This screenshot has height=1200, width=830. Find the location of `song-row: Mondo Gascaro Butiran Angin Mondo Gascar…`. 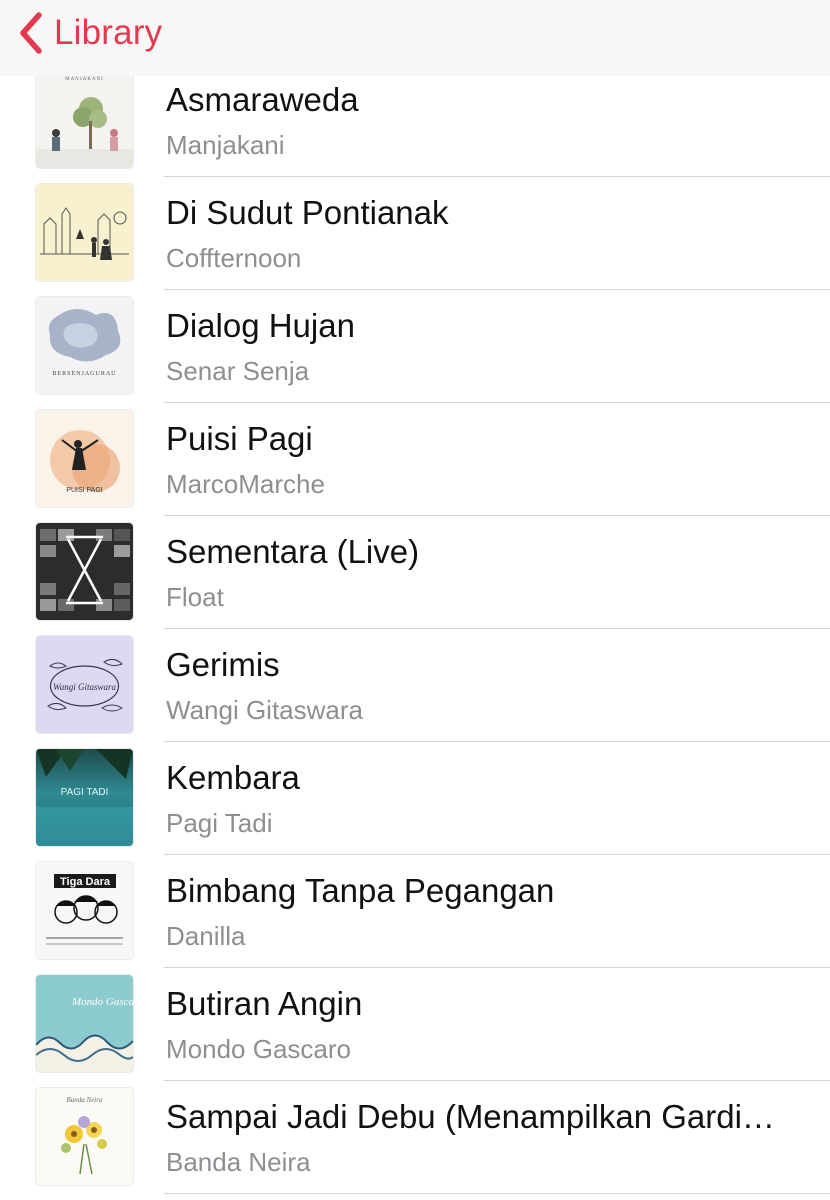

song-row: Mondo Gascaro Butiran Angin Mondo Gascar… is located at coordinates (415, 1024).